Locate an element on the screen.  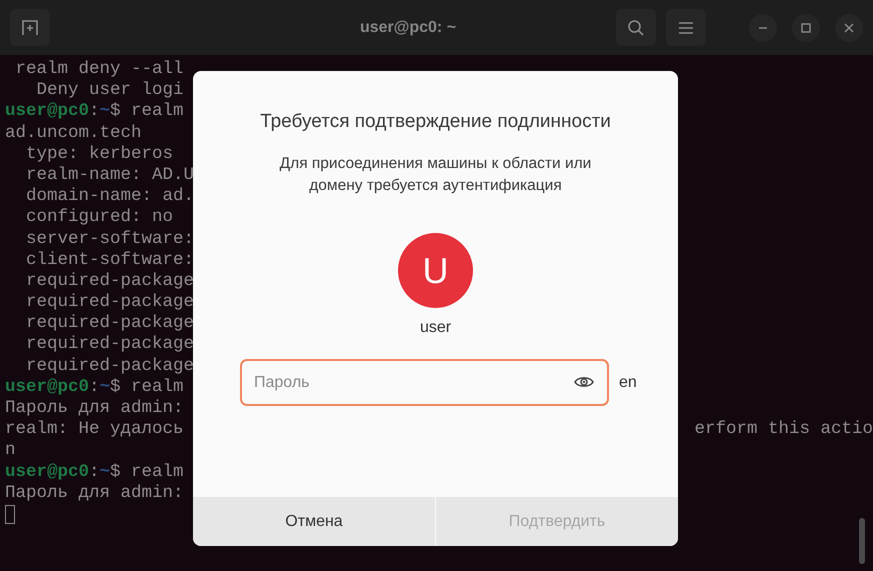
menu-icon is located at coordinates (686, 27).